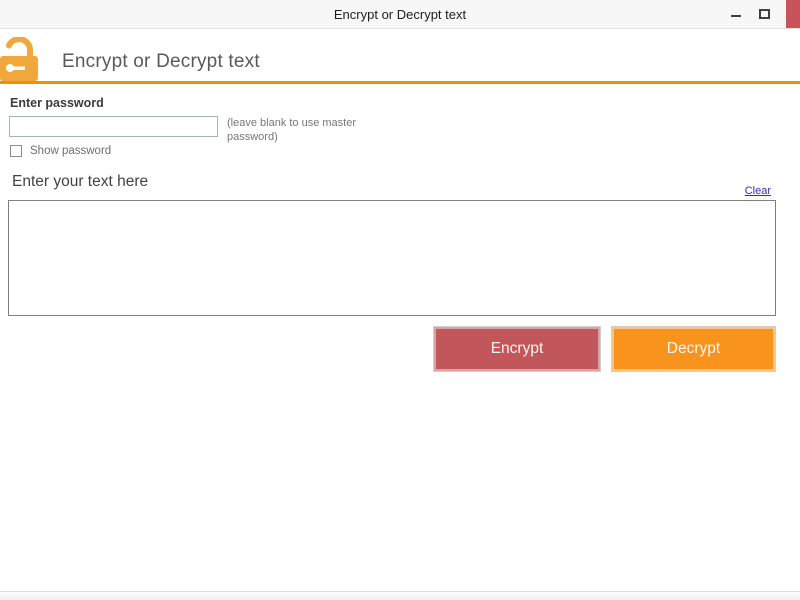  I want to click on maximize-button, so click(764, 14).